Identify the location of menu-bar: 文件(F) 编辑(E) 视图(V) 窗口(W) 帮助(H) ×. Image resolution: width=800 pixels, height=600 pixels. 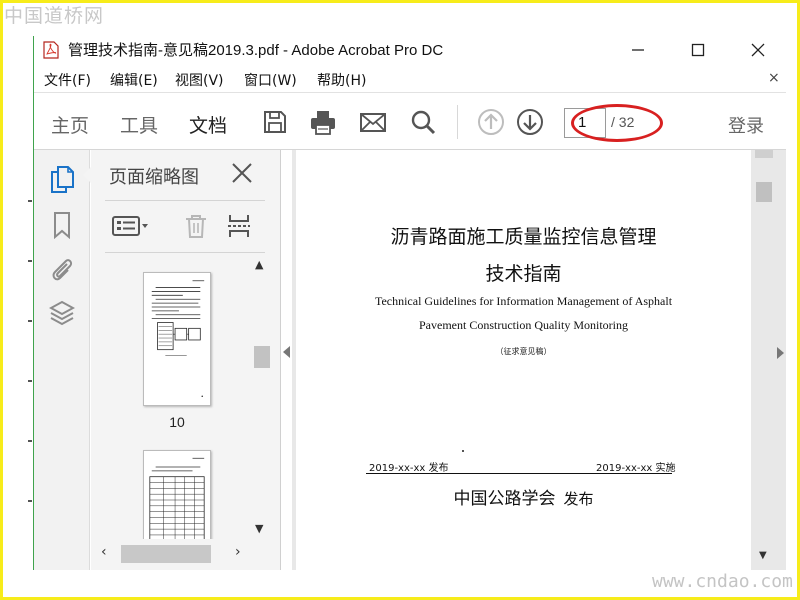
(410, 79).